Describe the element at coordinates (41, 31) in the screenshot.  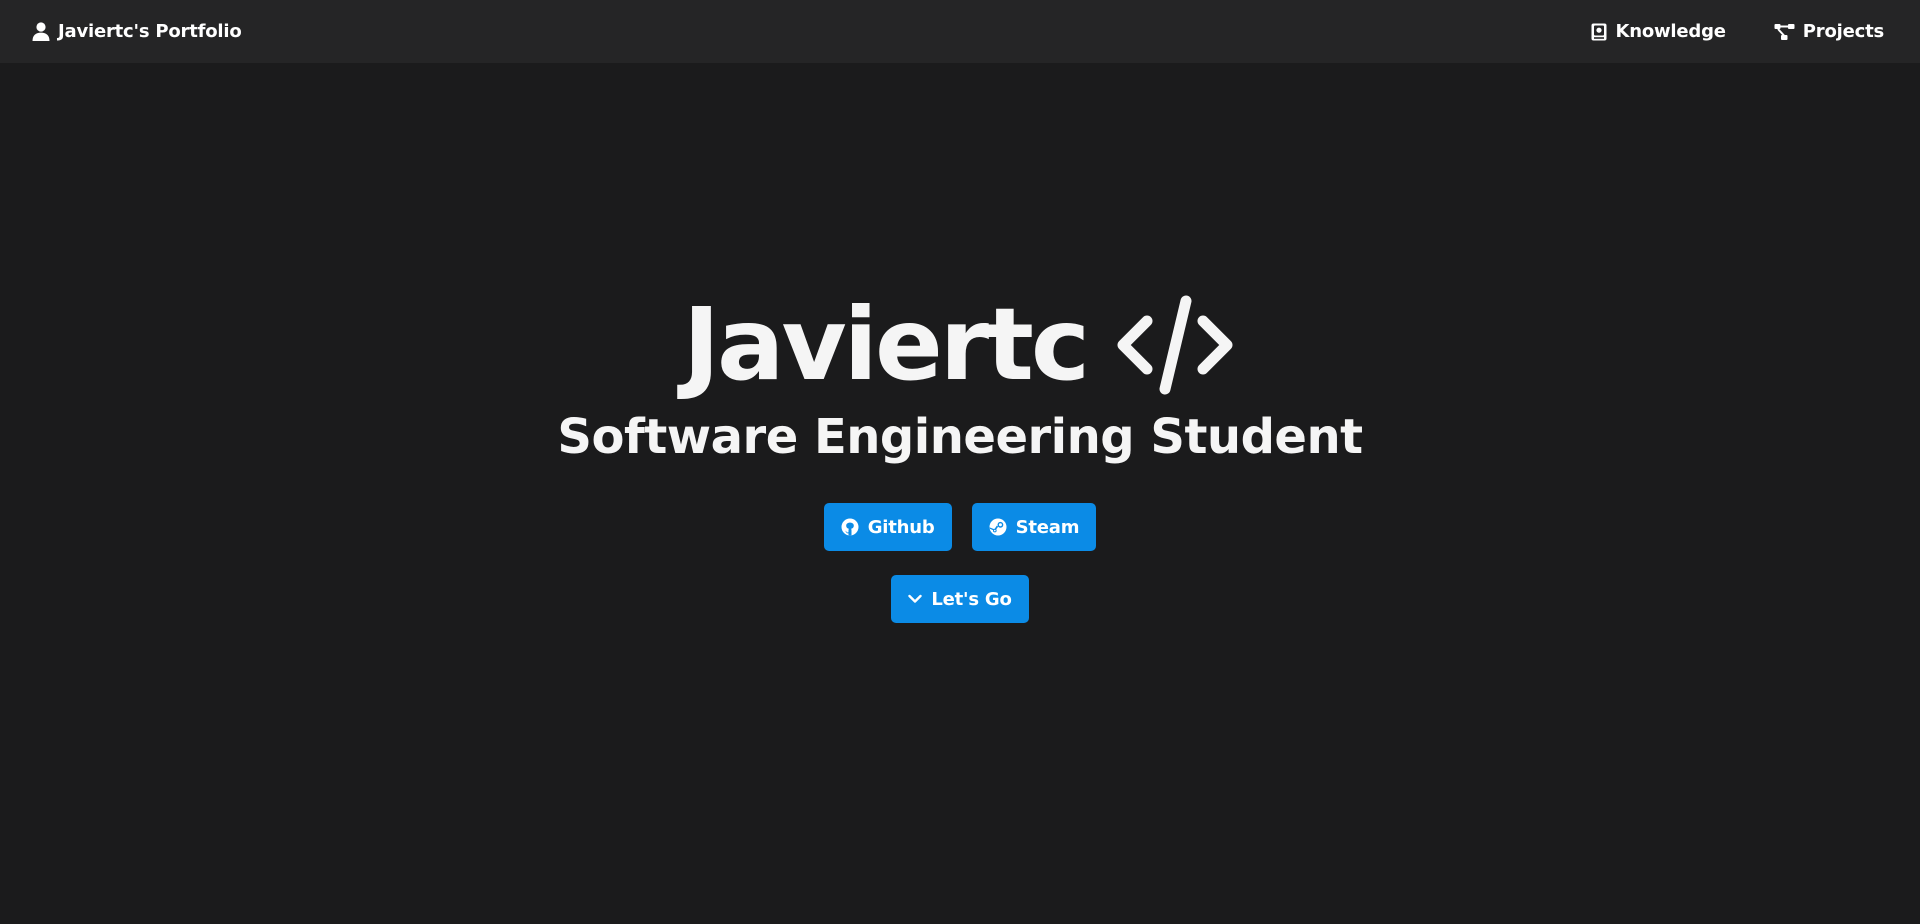
I see `user-icon` at that location.